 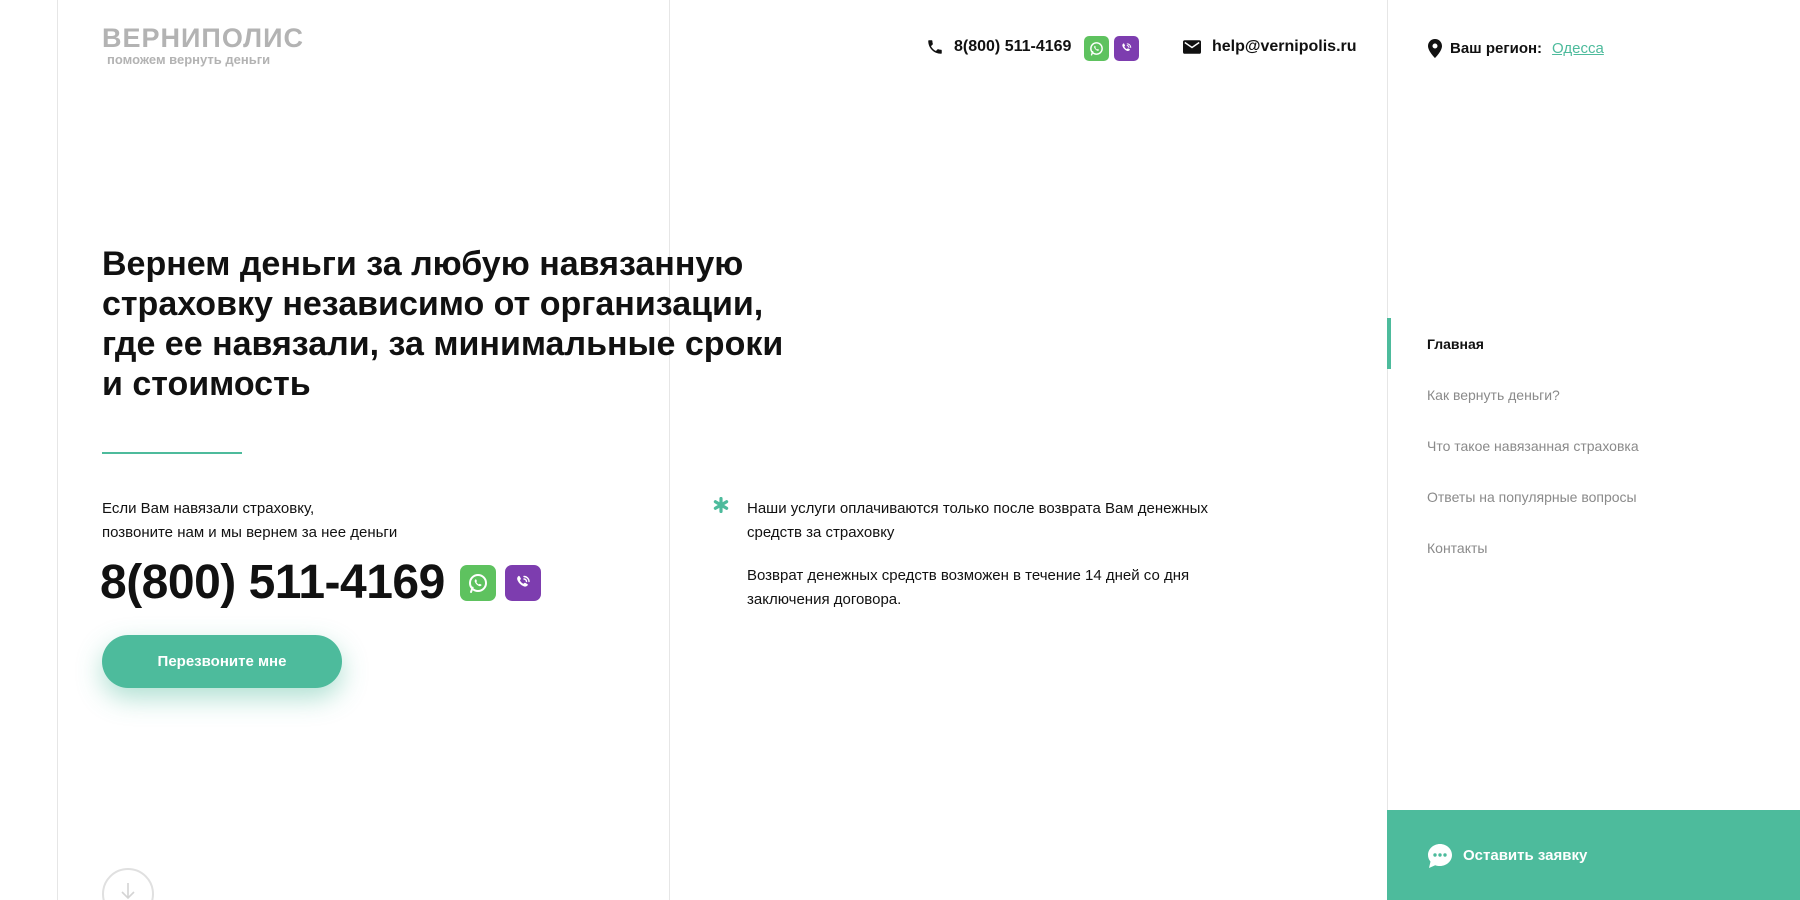 I want to click on logo-title: ВЕРНИПОЛИС, so click(x=203, y=38).